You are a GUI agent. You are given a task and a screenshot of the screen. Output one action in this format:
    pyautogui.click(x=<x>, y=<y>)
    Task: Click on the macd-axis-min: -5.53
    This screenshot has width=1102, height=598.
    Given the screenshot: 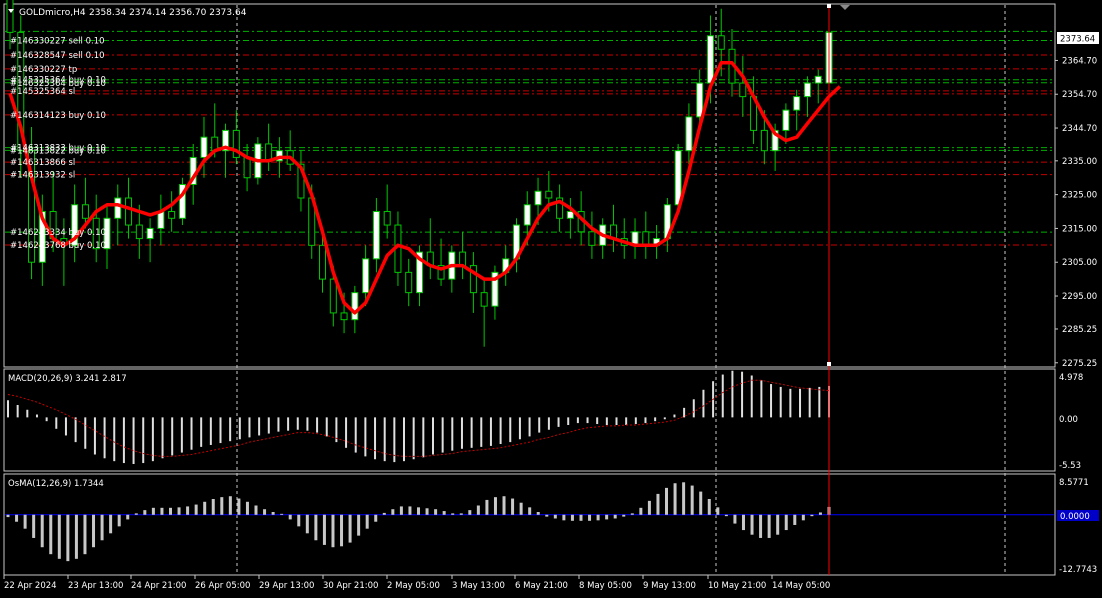 What is the action you would take?
    pyautogui.click(x=1070, y=466)
    